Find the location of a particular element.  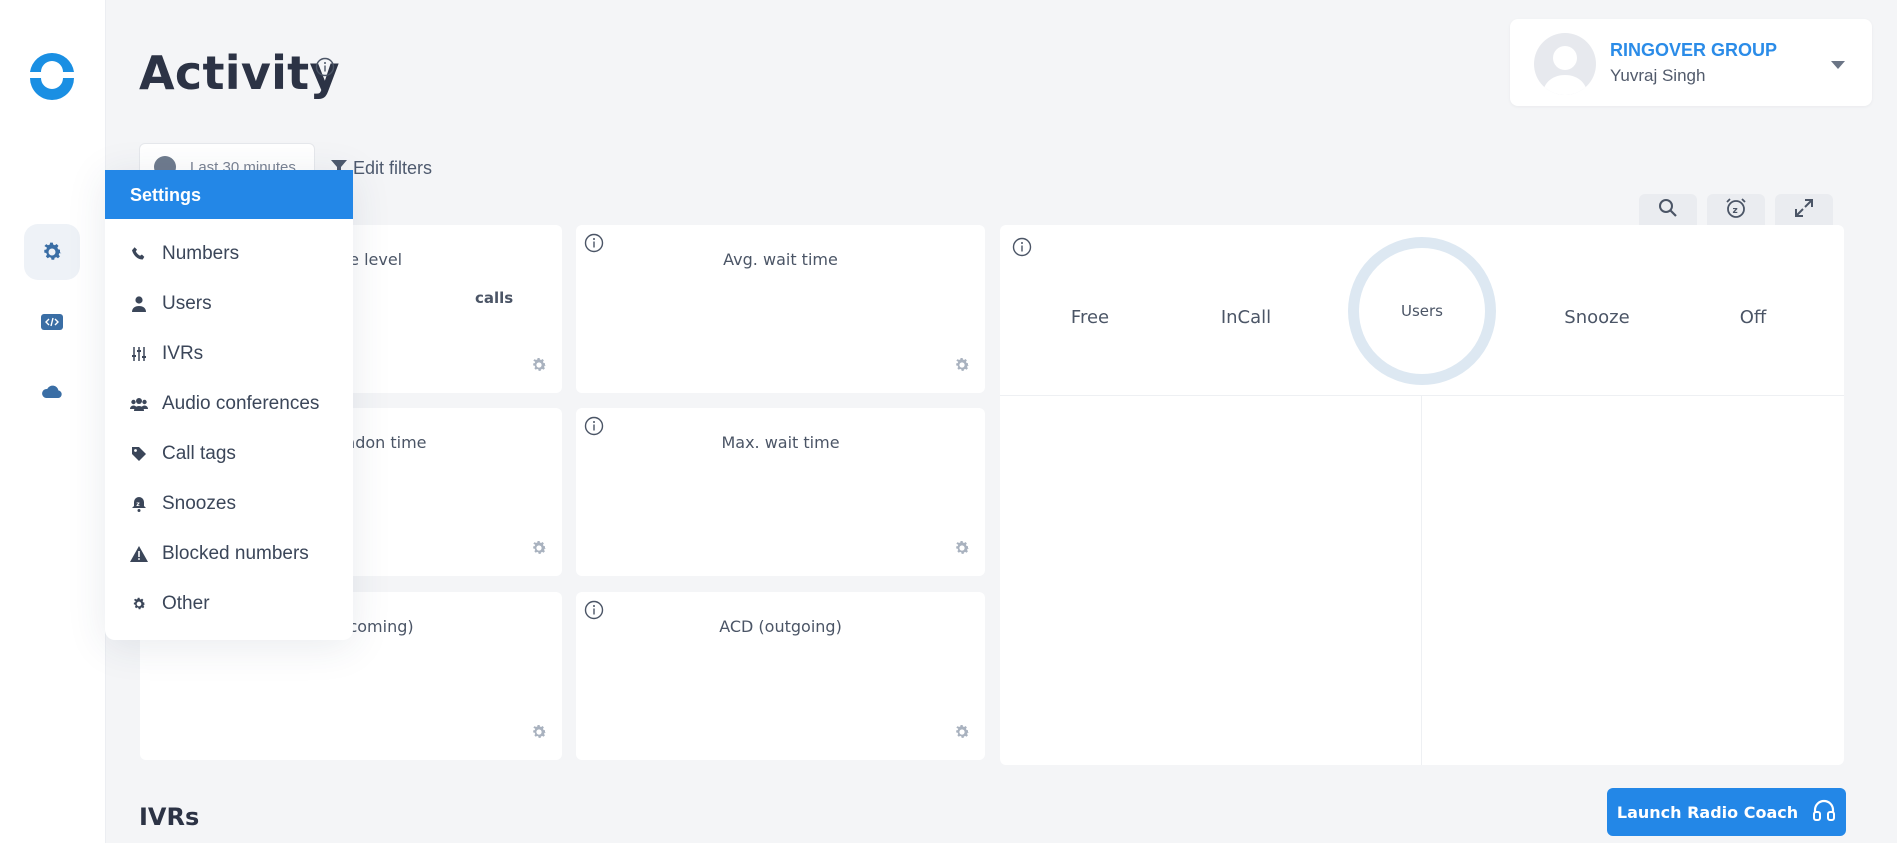

search-button is located at coordinates (1668, 210).